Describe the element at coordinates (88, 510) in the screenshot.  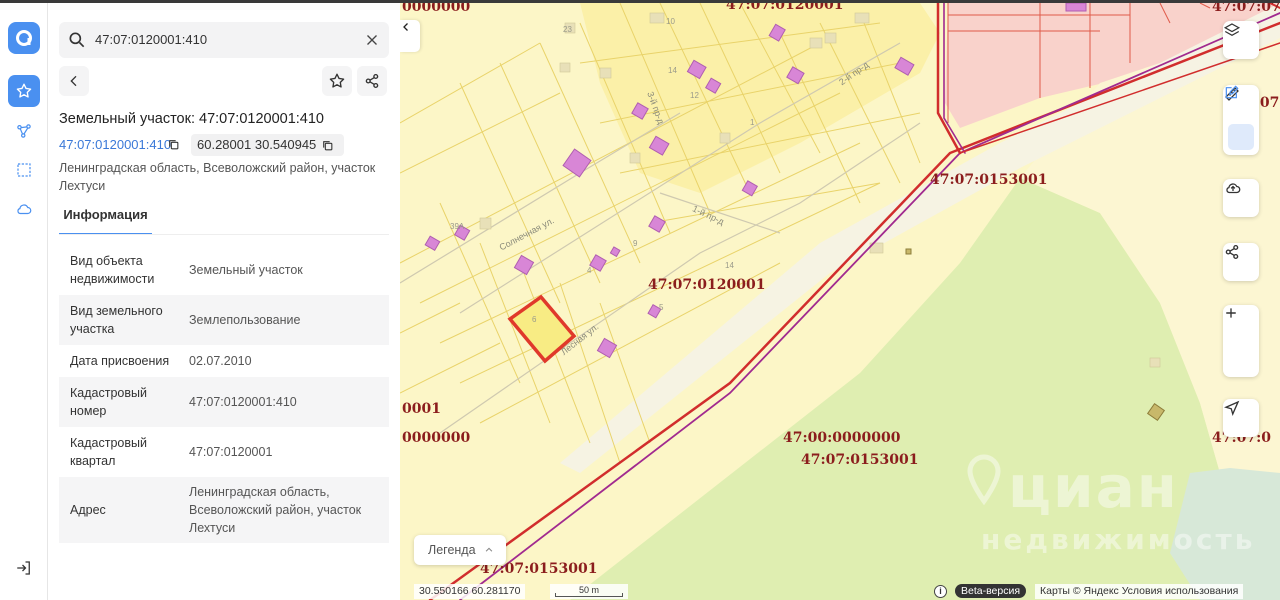
I see `row-key: Адрес` at that location.